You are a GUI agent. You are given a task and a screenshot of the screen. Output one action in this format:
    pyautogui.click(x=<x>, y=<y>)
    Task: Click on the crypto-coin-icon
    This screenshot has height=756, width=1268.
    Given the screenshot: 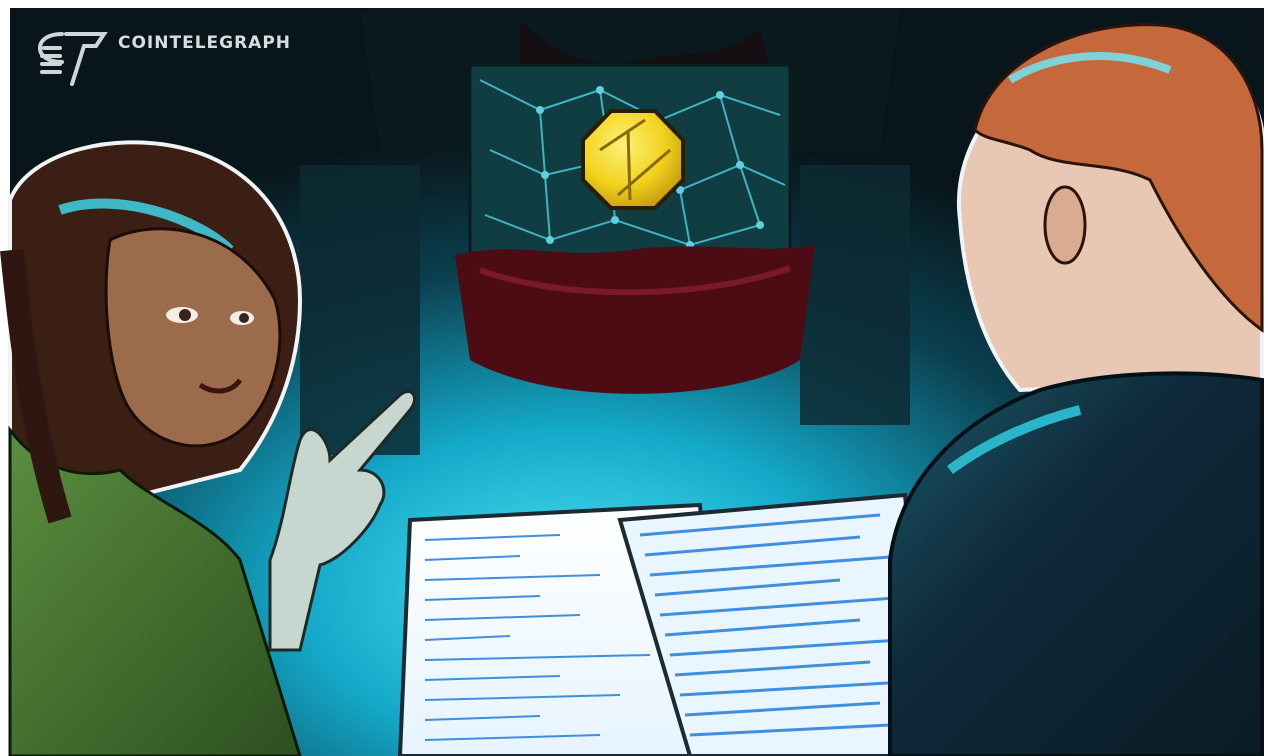 What is the action you would take?
    pyautogui.click(x=633, y=159)
    